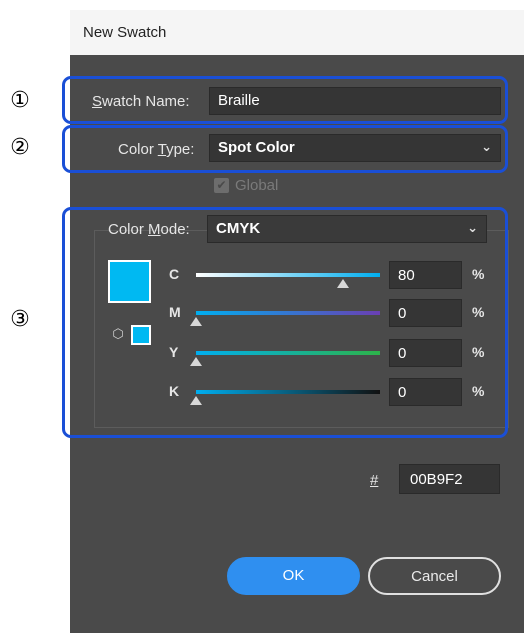  Describe the element at coordinates (20, 319) in the screenshot. I see `callout-3: ③` at that location.